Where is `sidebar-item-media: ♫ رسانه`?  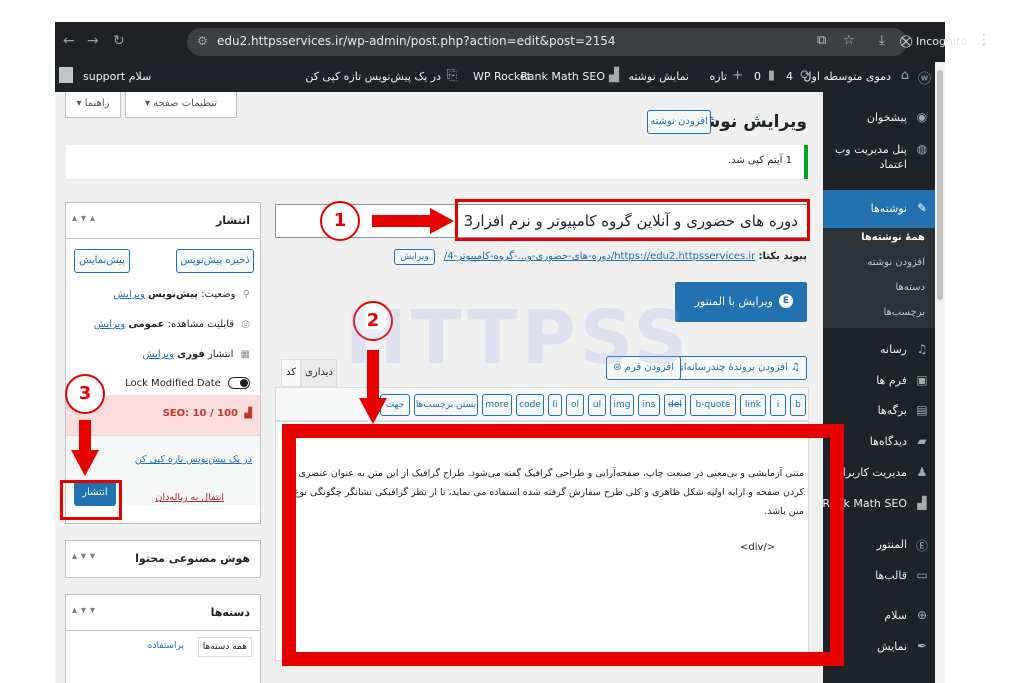
sidebar-item-media: ♫ رسانه is located at coordinates (876, 350).